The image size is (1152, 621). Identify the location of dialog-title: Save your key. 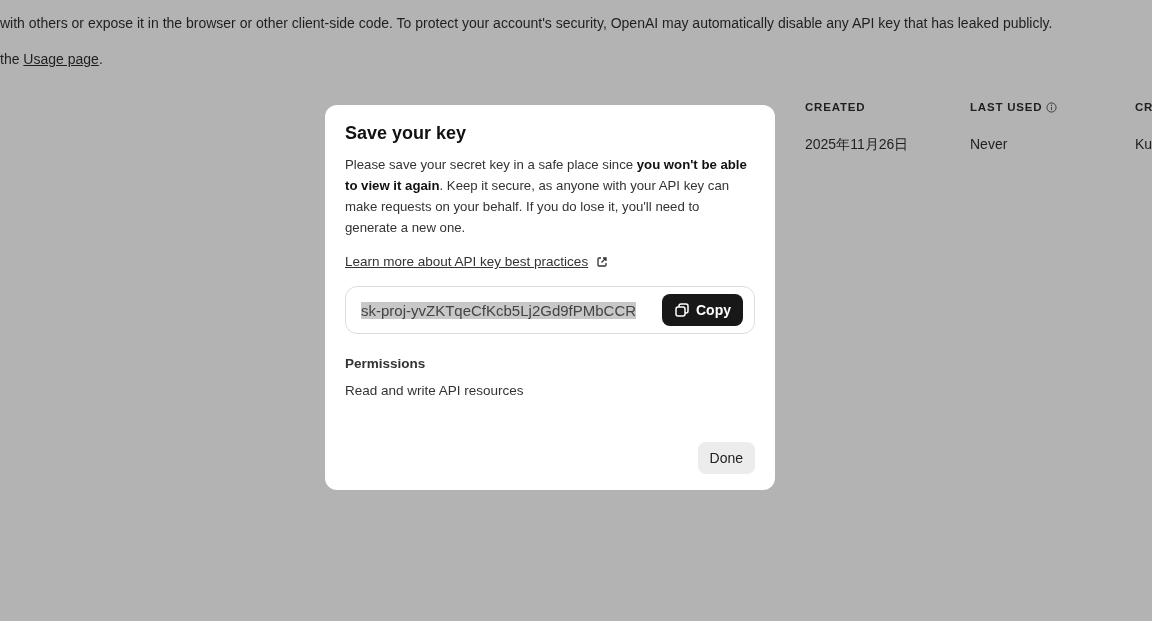
(406, 133).